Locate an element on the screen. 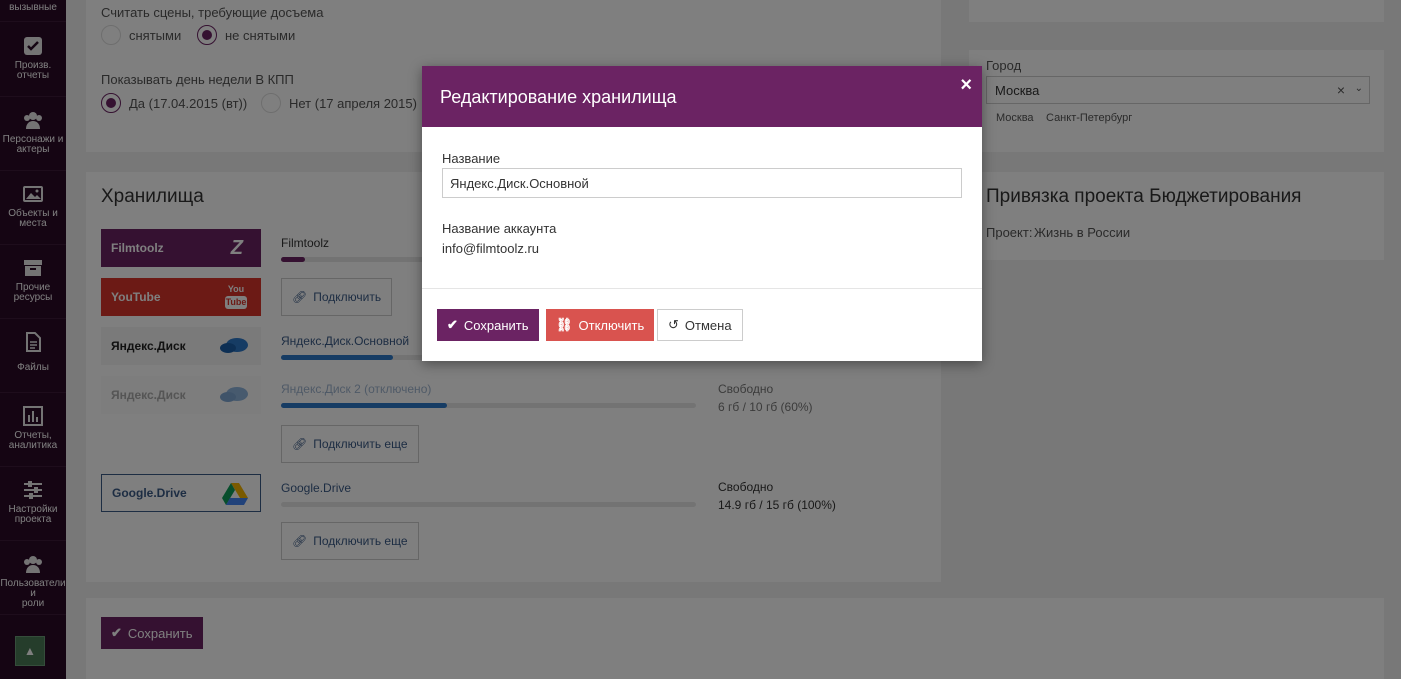 This screenshot has width=1401, height=679. undo-icon: ↺ is located at coordinates (673, 324).